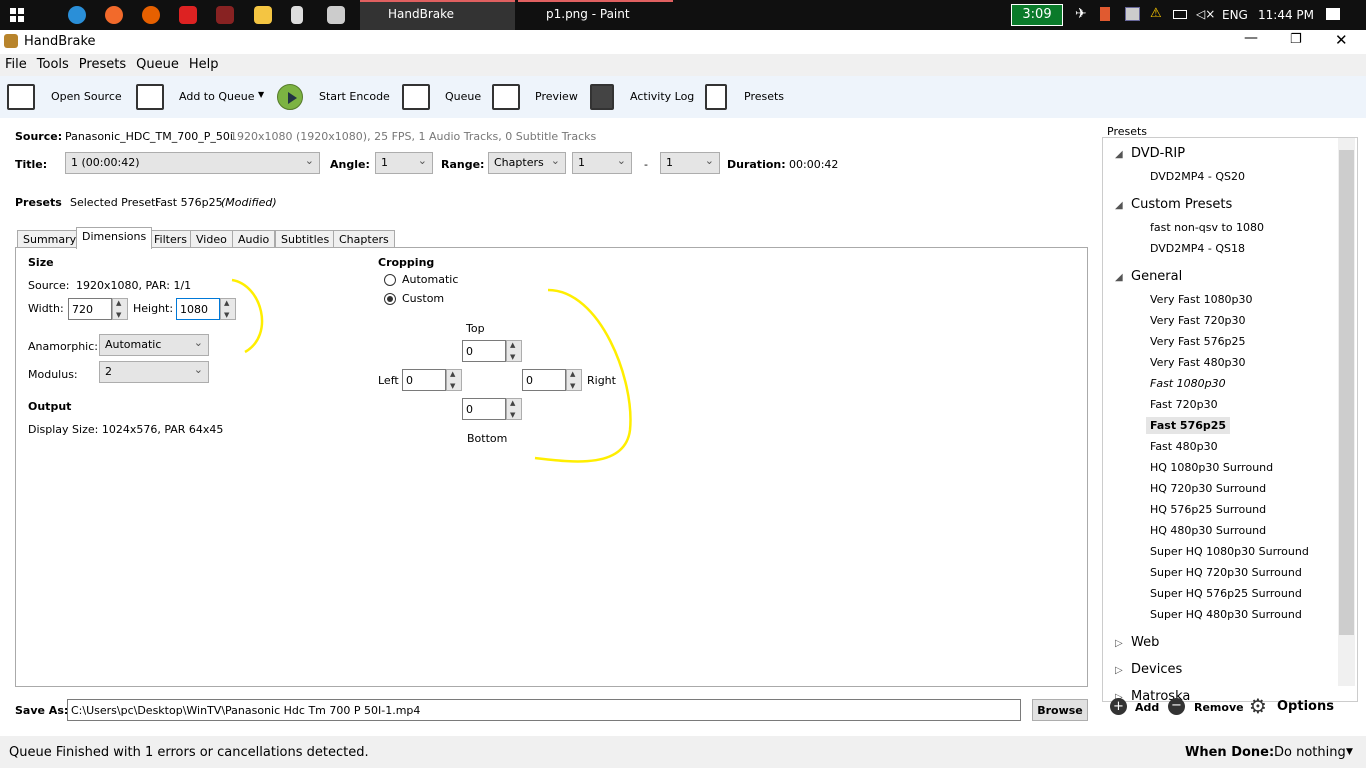 The width and height of the screenshot is (1366, 768). Describe the element at coordinates (602, 97) in the screenshot. I see `activity-log-icon` at that location.